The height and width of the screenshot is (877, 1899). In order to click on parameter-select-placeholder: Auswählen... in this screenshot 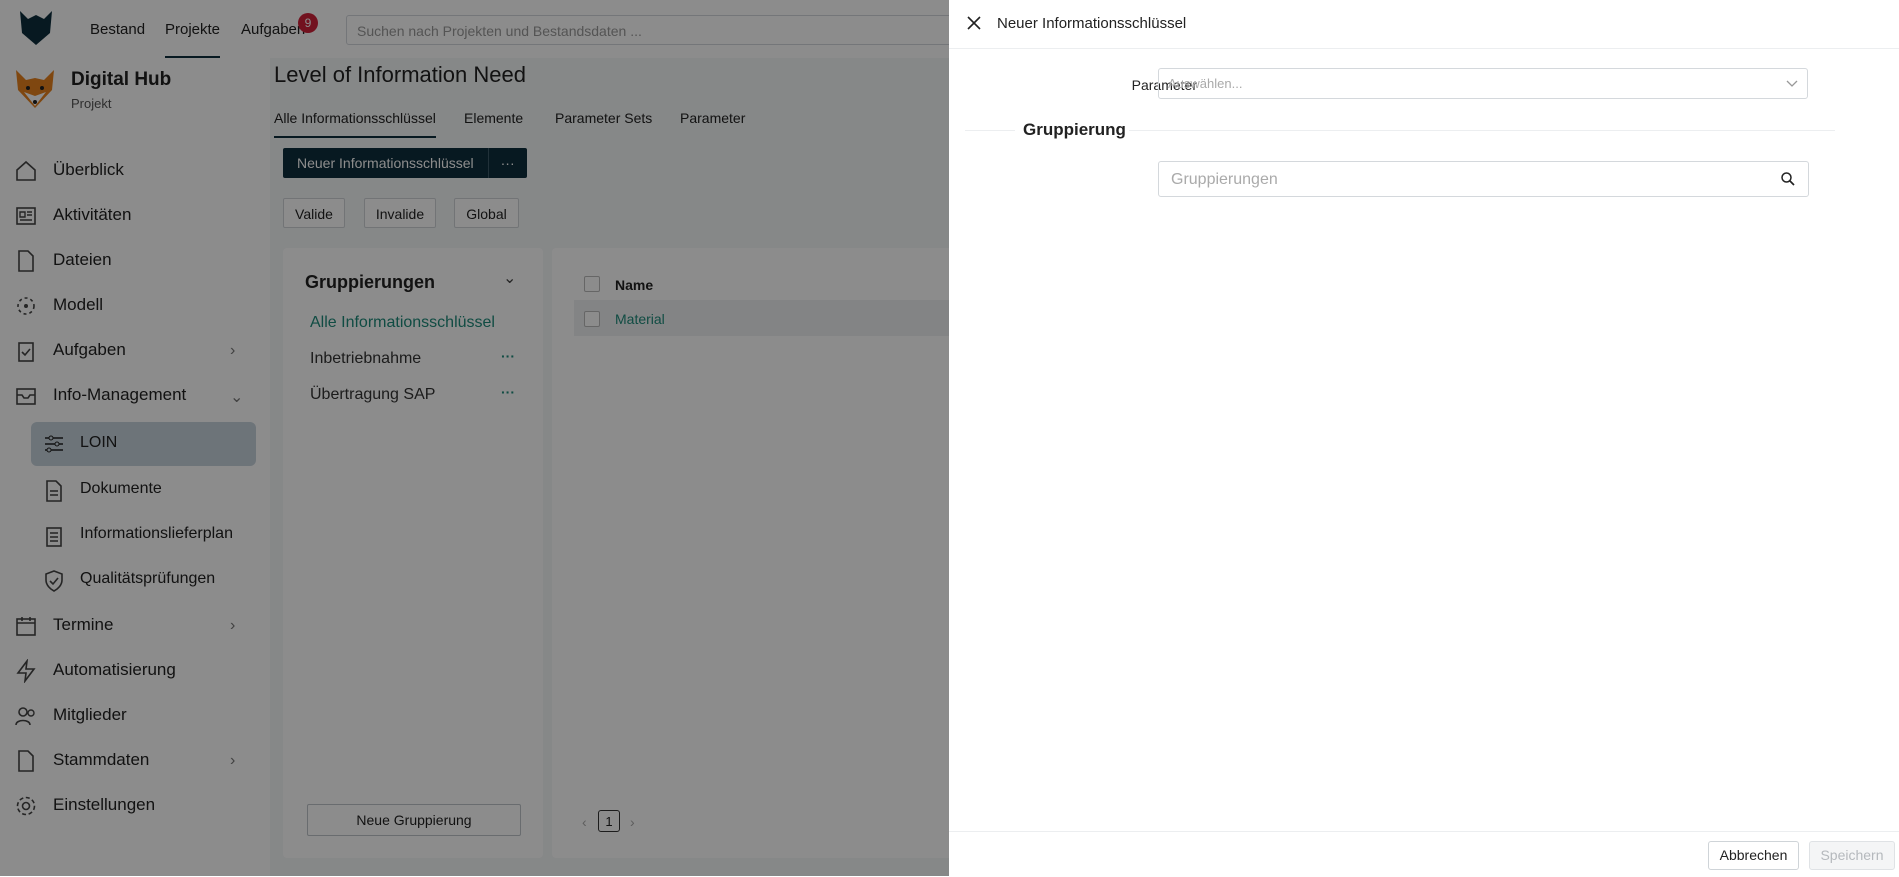, I will do `click(1205, 83)`.